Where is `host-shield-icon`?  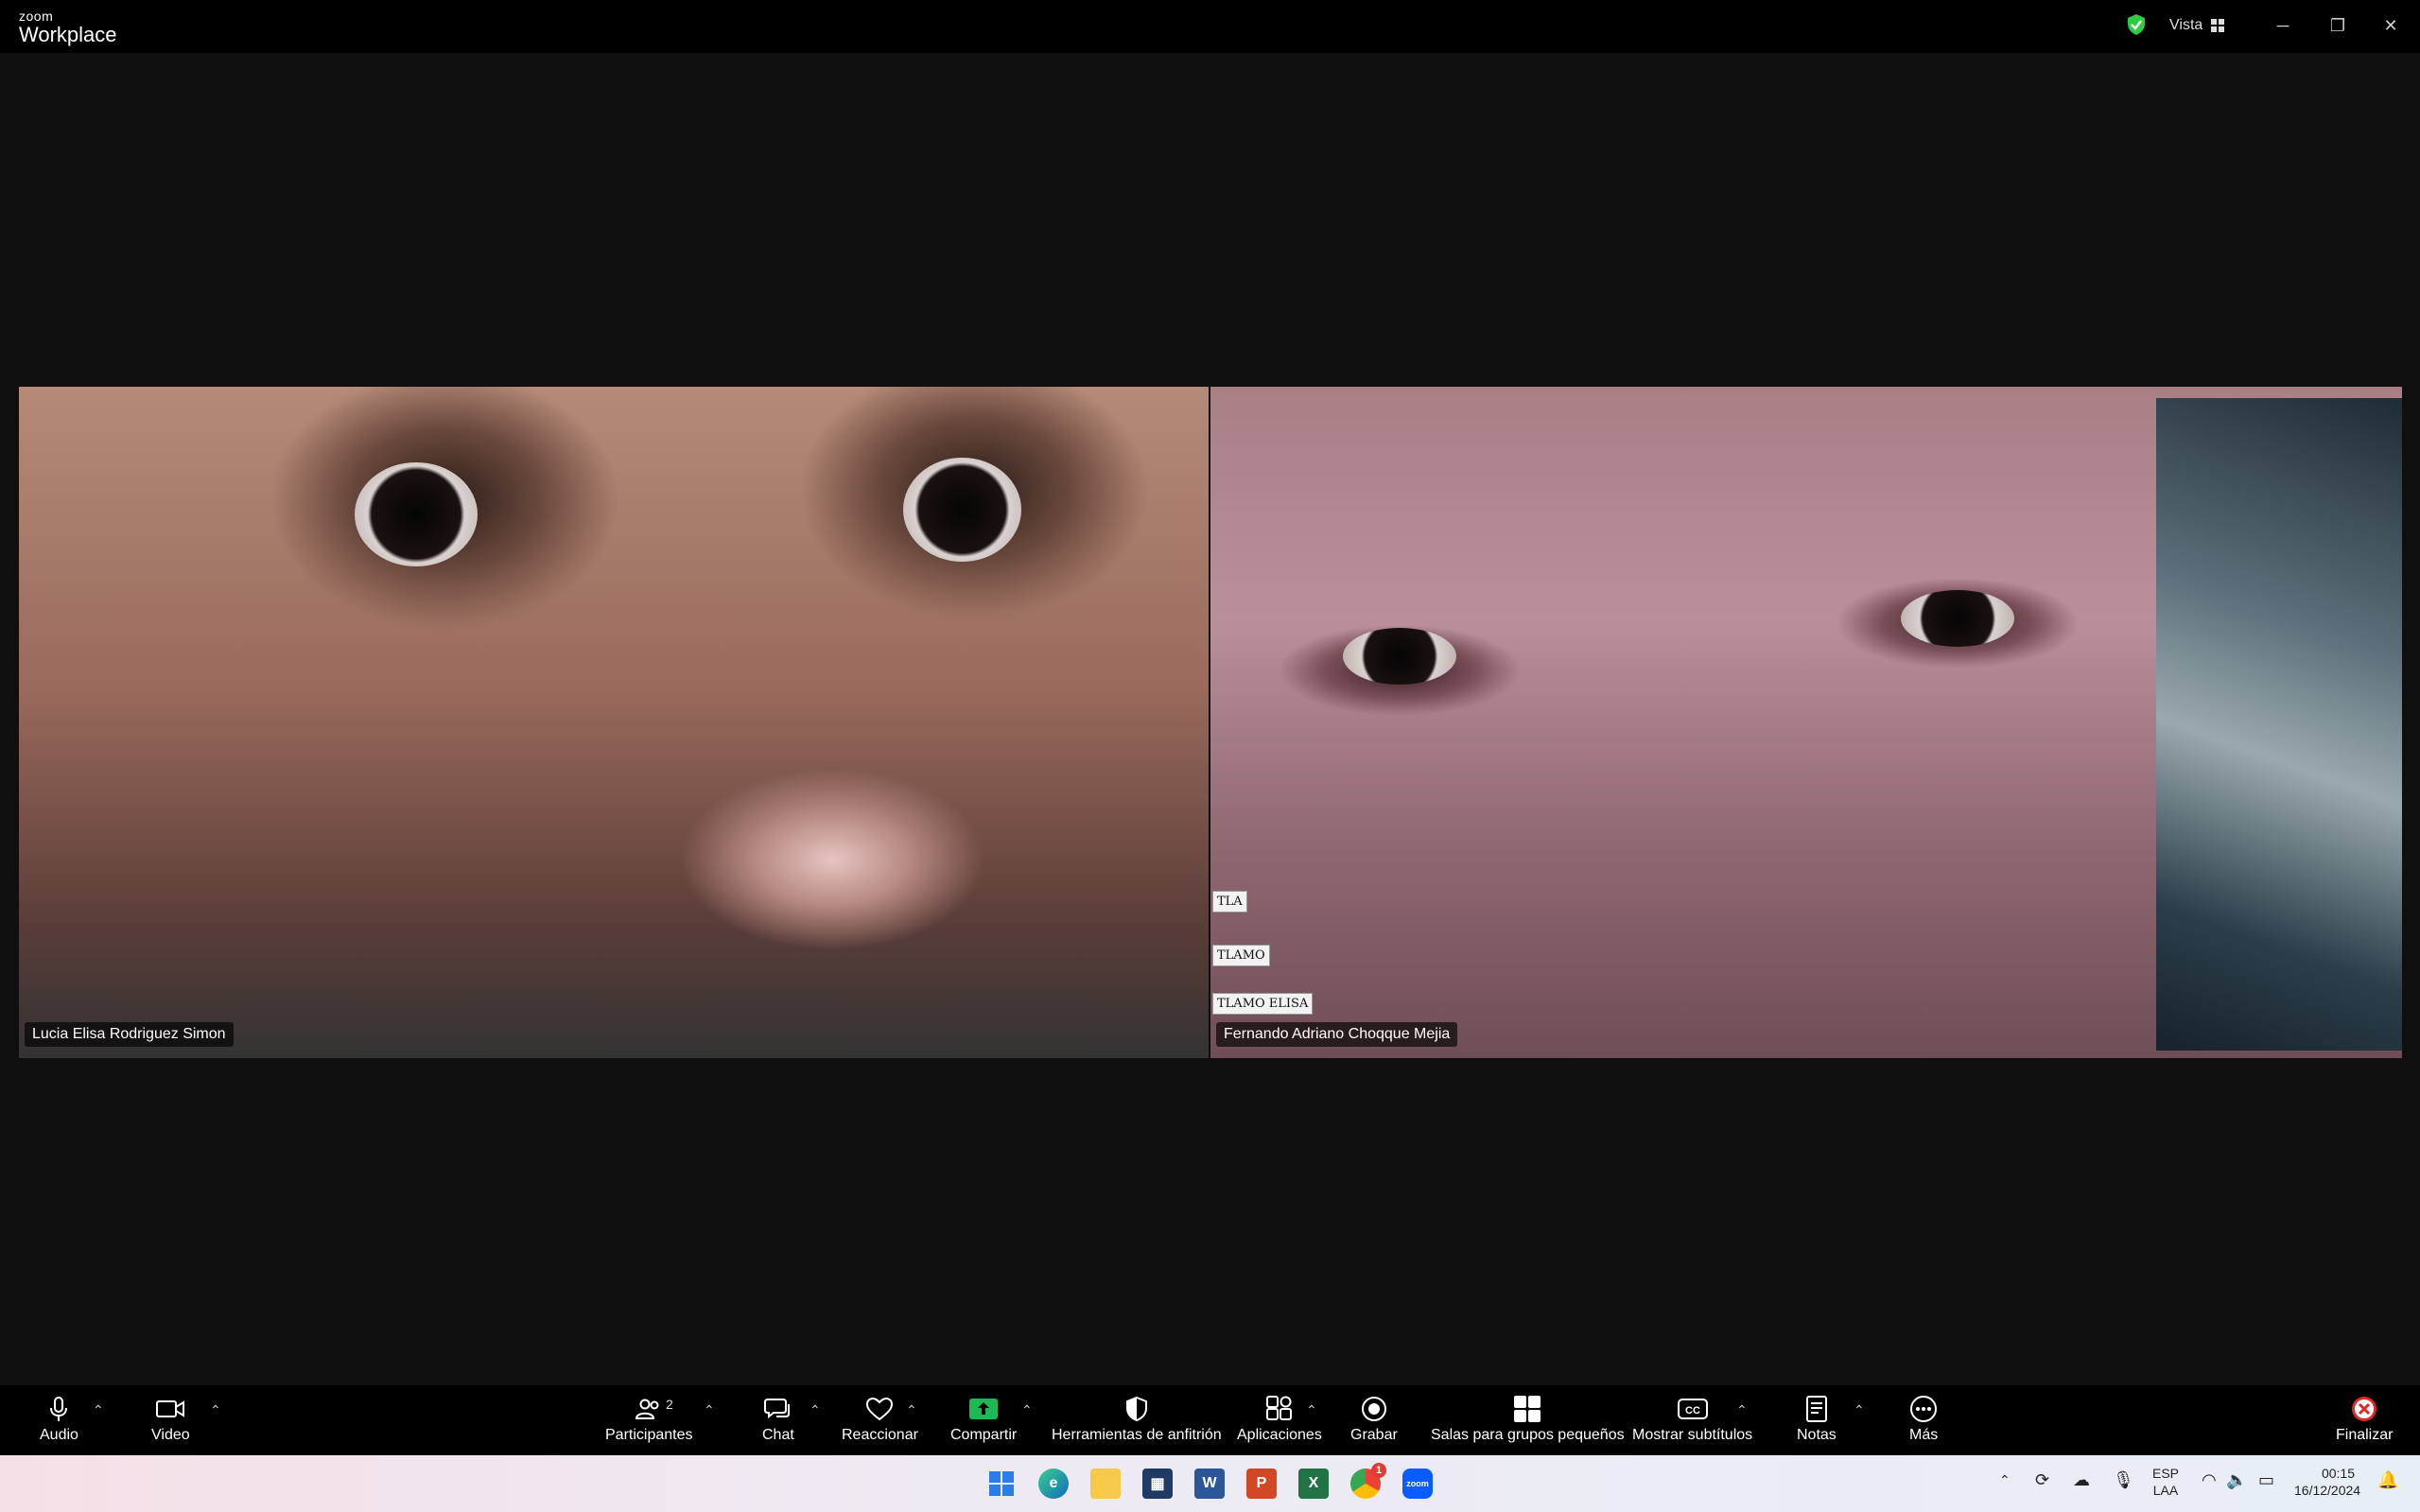 host-shield-icon is located at coordinates (1137, 1409).